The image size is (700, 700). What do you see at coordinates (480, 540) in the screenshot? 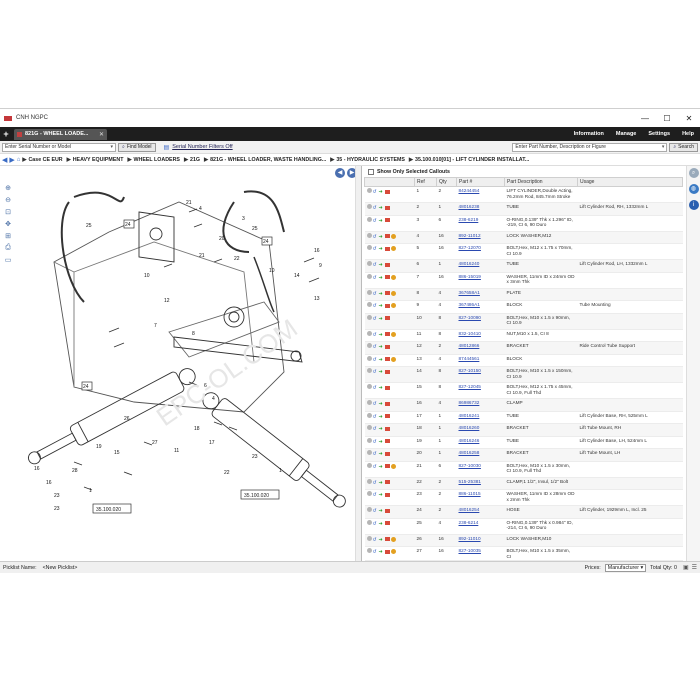
I see `cell-part-link: 892-11010` at bounding box center [480, 540].